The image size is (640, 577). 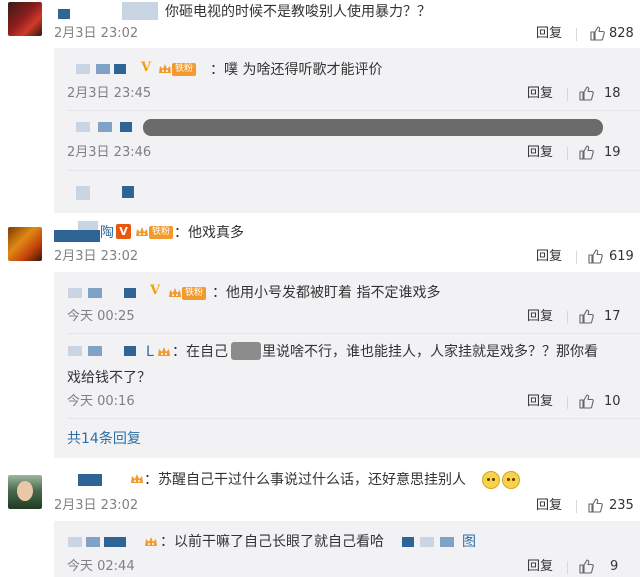 I want to click on comment-text-body: 他戏真多, so click(x=216, y=233).